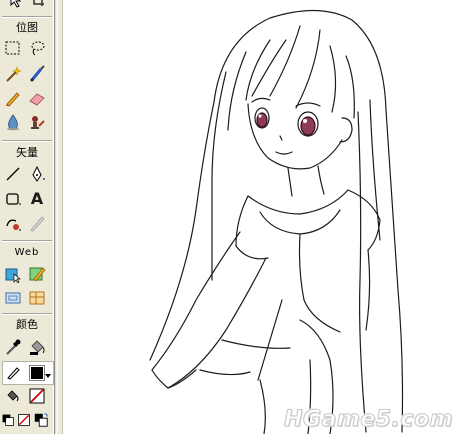 This screenshot has height=434, width=461. What do you see at coordinates (59, 217) in the screenshot?
I see `panel-splitter` at bounding box center [59, 217].